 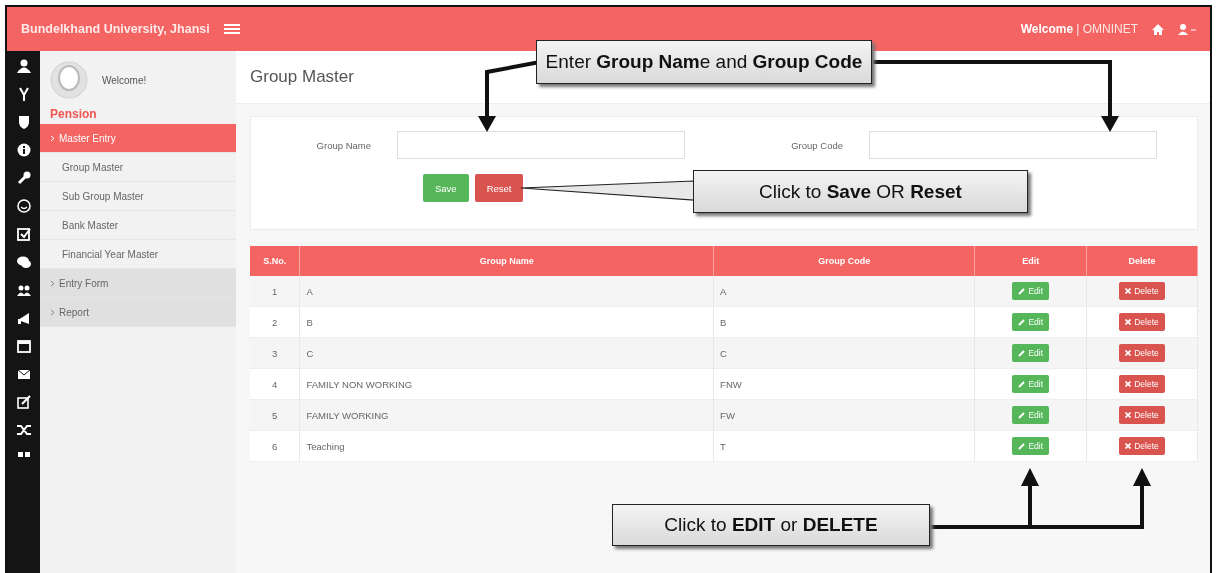 I want to click on fork-icon, so click(x=23, y=94).